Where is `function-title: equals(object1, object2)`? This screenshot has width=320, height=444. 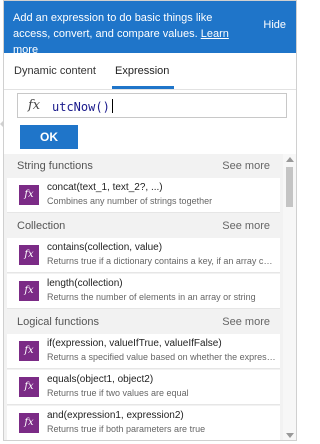 function-title: equals(object1, object2) is located at coordinates (100, 379).